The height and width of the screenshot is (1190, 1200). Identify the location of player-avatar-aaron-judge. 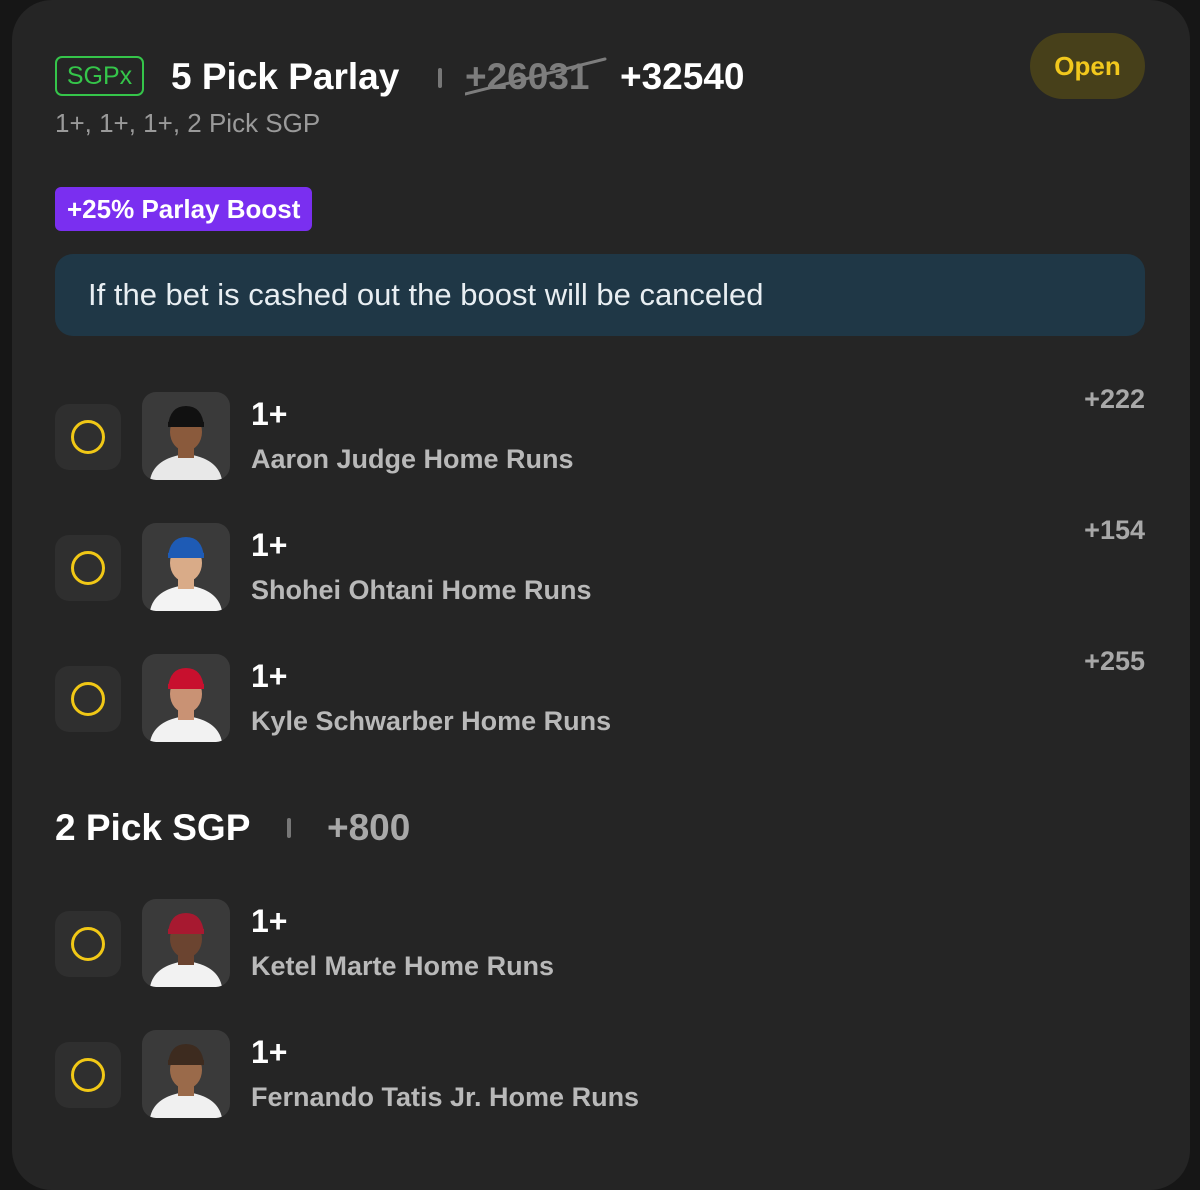
(186, 436).